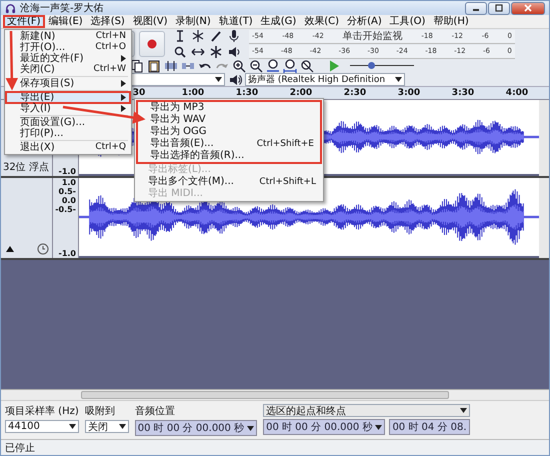  What do you see at coordinates (301, 93) in the screenshot?
I see `timeline-label: 2:00` at bounding box center [301, 93].